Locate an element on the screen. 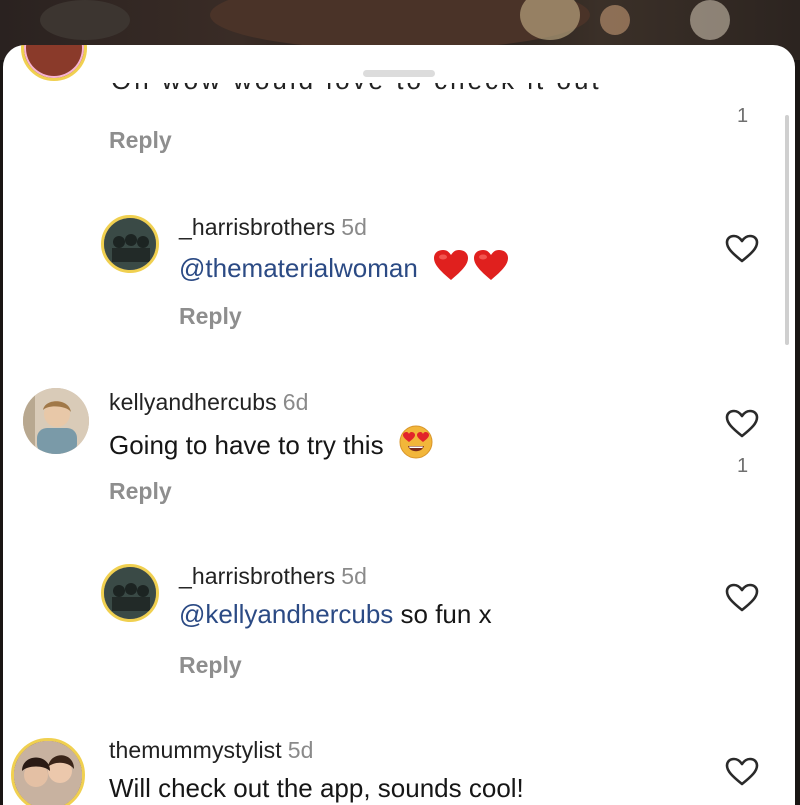 The height and width of the screenshot is (805, 800). comment-text: @kellyandhercubs so fun x is located at coordinates (335, 614).